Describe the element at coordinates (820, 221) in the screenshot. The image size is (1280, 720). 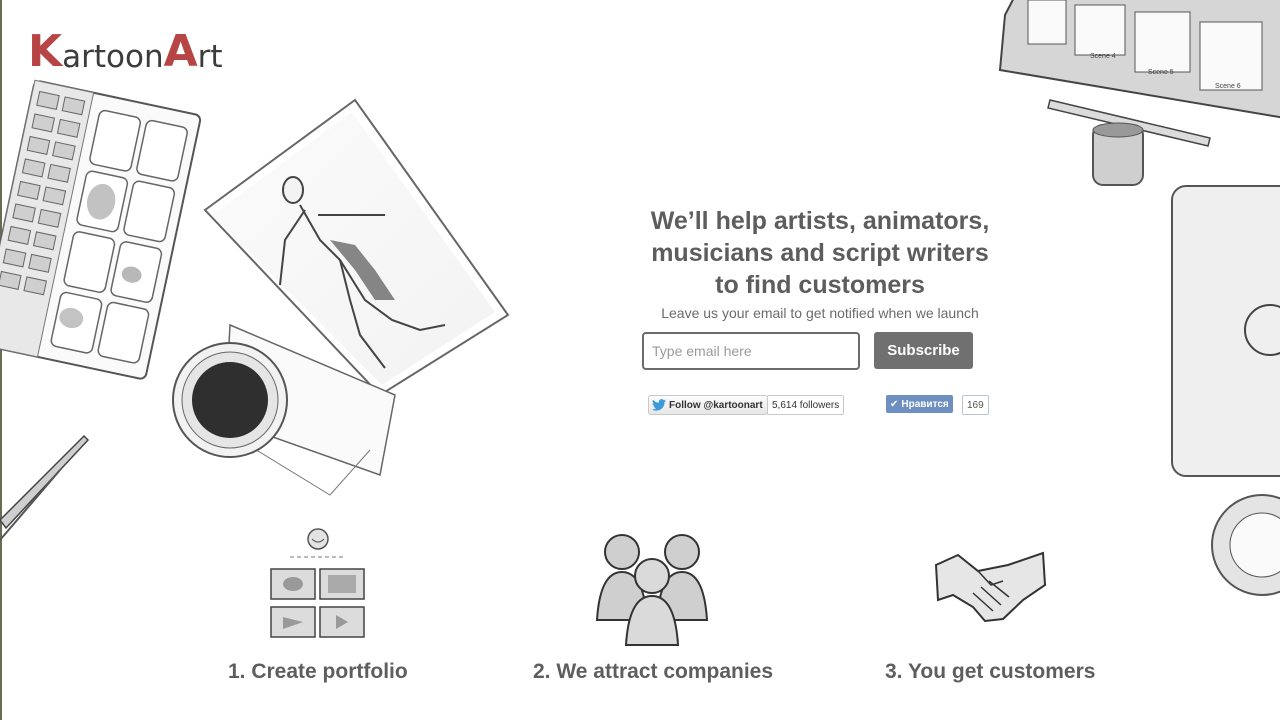
I see `headline-line-1: We’ll help artists, animators,` at that location.